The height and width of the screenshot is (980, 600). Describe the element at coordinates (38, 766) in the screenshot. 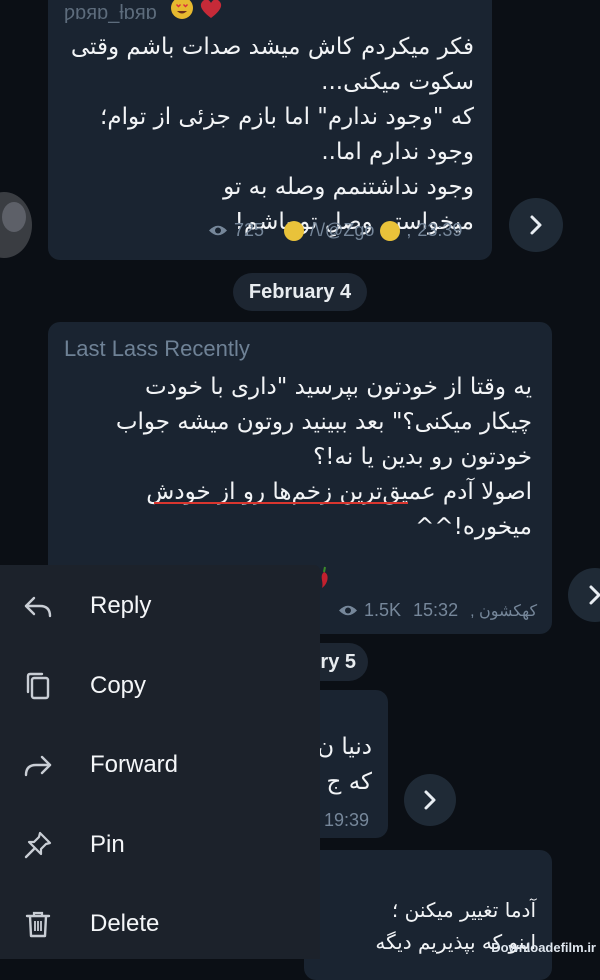

I see `forward-icon` at that location.